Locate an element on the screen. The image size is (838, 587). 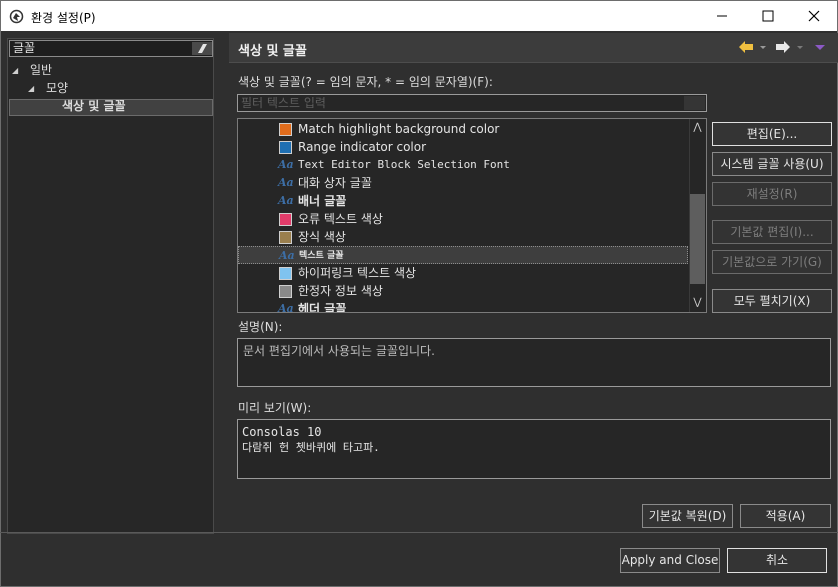
list-item-label: 대화 상자 글꼴 is located at coordinates (335, 183).